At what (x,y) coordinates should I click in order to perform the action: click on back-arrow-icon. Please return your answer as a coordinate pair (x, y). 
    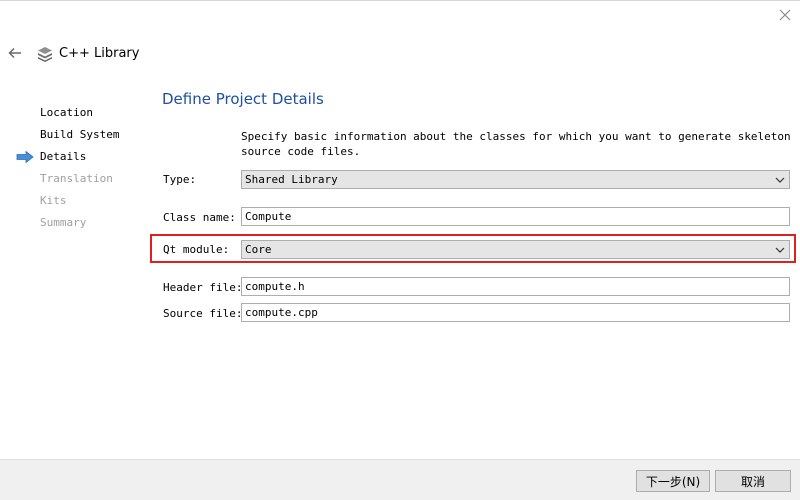
    Looking at the image, I should click on (14, 53).